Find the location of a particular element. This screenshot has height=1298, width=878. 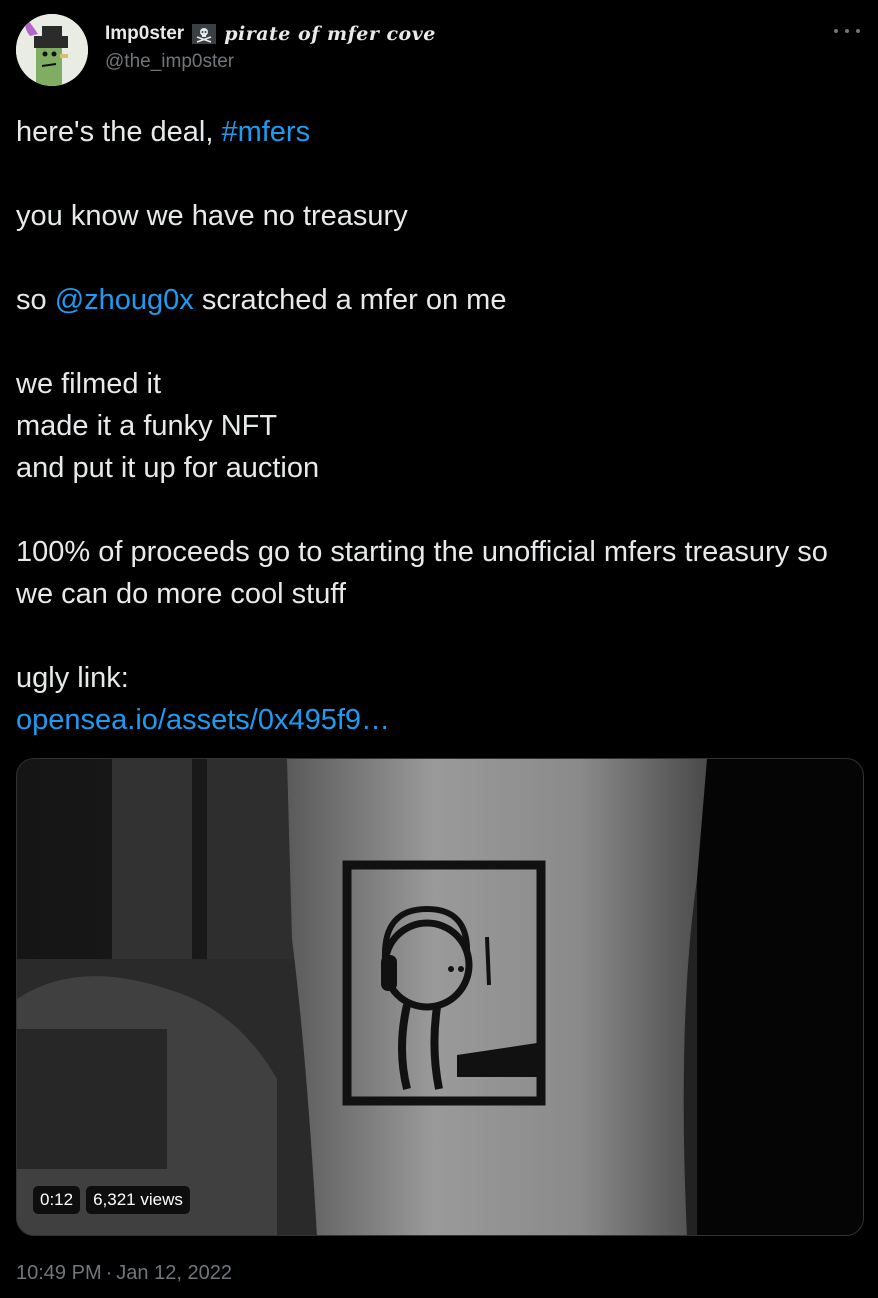

name-row: Imp0ster pirate of mfer cove is located at coordinates (270, 34).